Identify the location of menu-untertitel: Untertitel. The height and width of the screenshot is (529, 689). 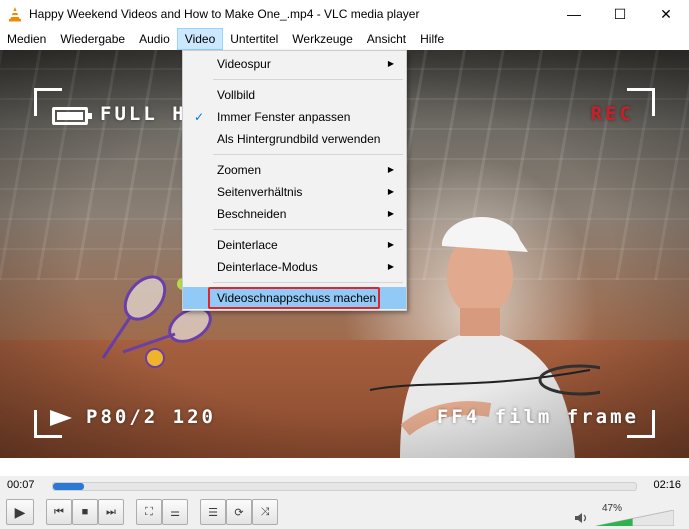
(254, 39).